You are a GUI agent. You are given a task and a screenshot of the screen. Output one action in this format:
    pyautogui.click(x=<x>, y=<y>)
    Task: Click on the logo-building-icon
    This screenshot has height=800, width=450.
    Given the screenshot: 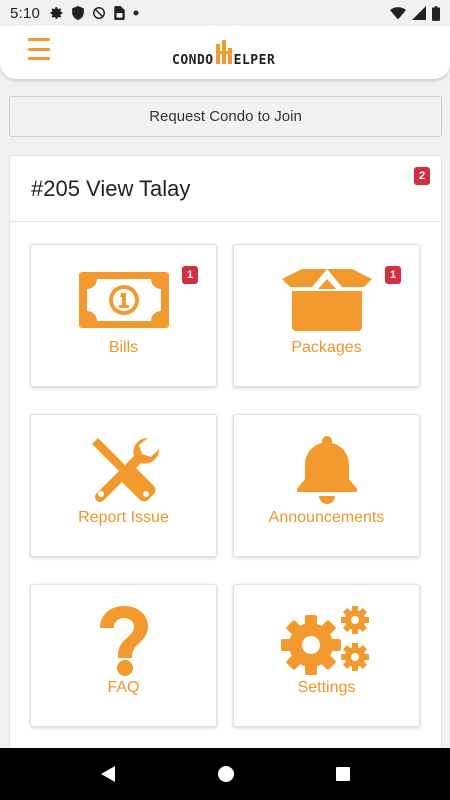 What is the action you would take?
    pyautogui.click(x=224, y=54)
    